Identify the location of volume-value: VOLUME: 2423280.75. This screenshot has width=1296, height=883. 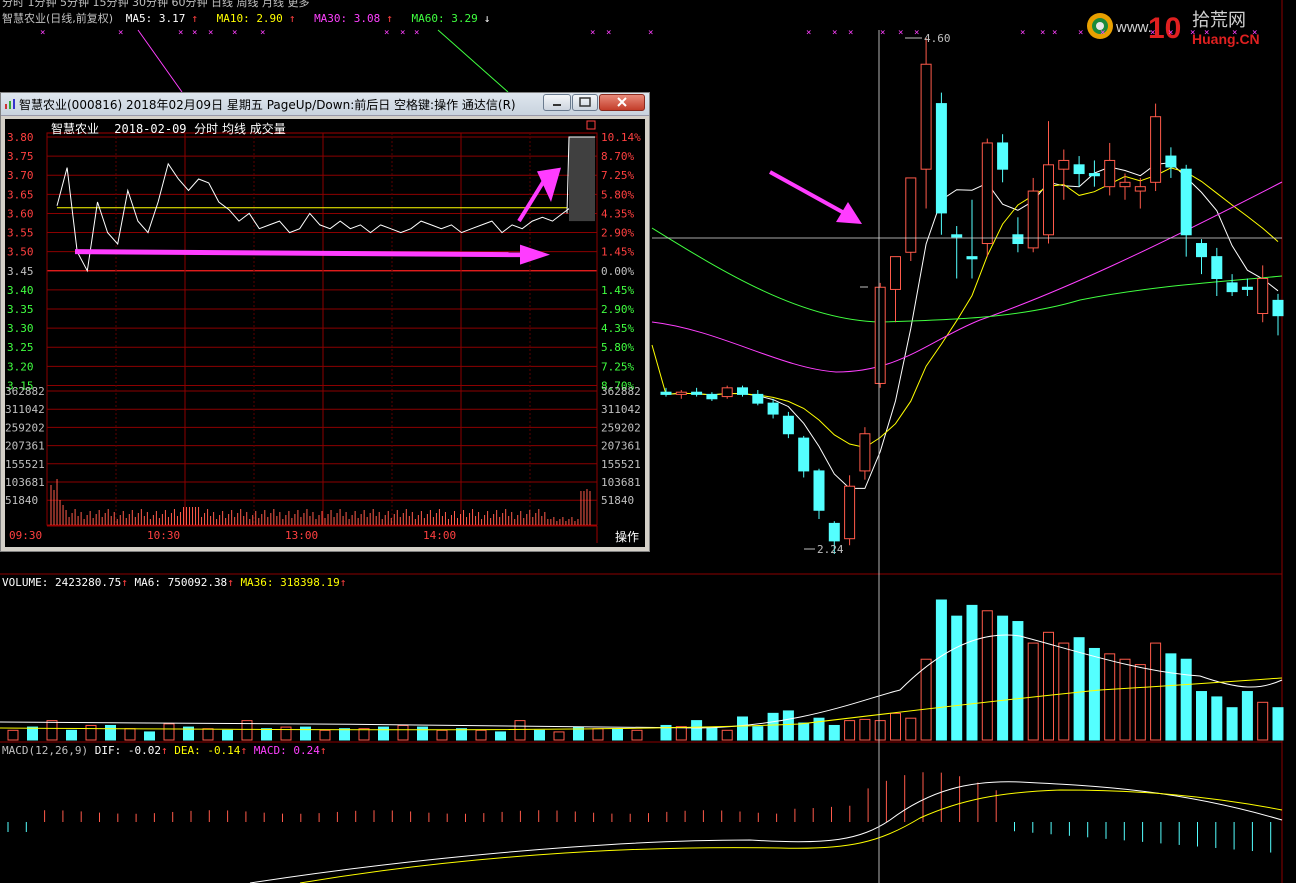
(62, 582).